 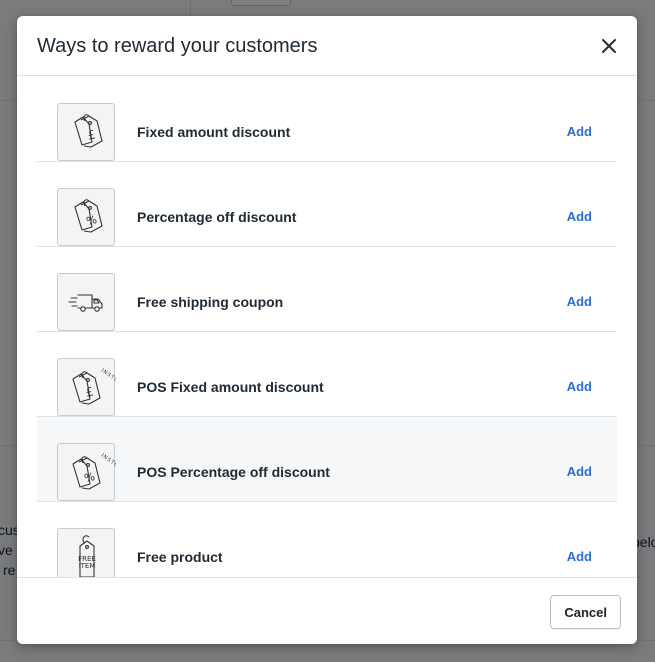 I want to click on thumbnail: %, so click(x=86, y=217).